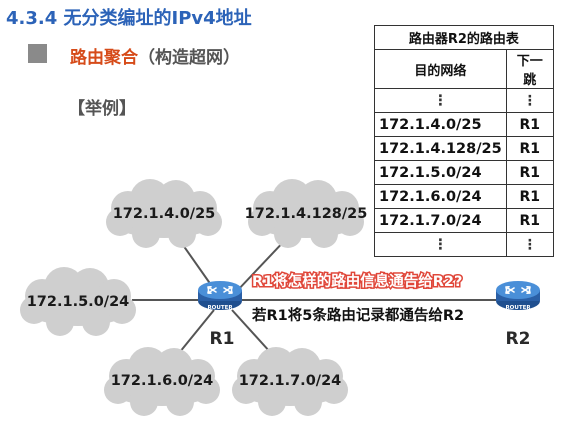  Describe the element at coordinates (518, 339) in the screenshot. I see `router-label-r2: R2` at that location.